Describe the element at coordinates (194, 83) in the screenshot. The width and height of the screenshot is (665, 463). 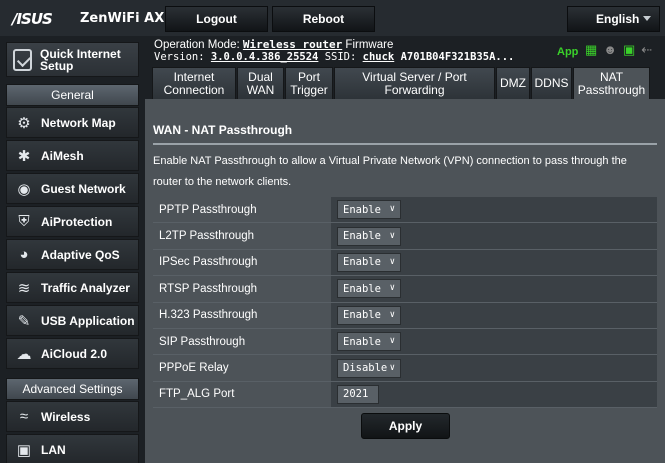
I see `tab-internet-connection: Internet Connection` at that location.